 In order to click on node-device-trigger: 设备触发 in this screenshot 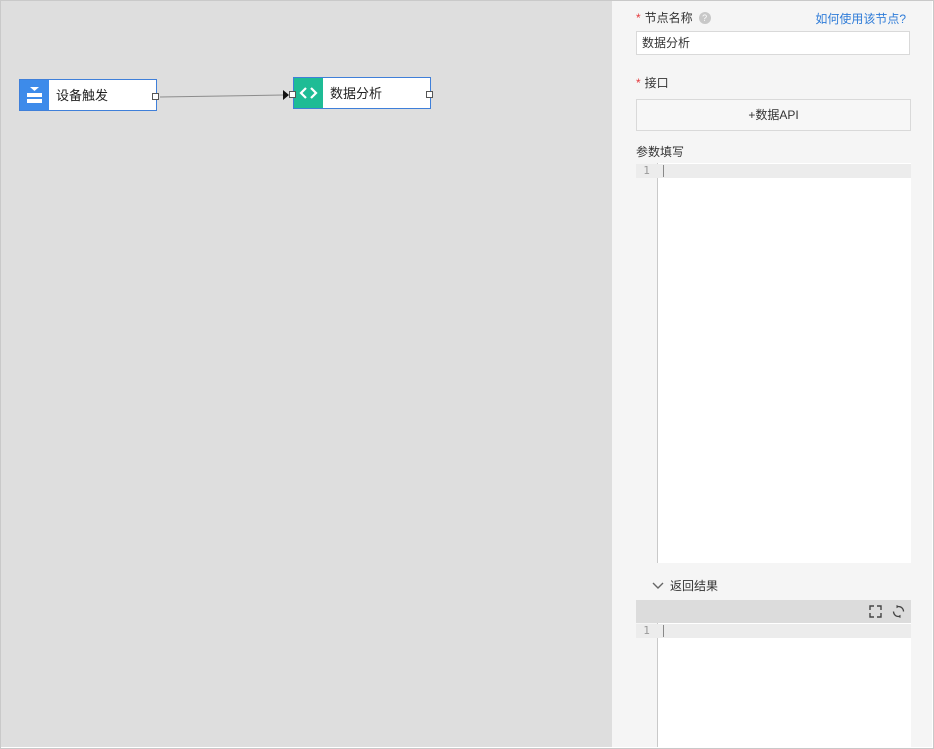, I will do `click(88, 95)`.